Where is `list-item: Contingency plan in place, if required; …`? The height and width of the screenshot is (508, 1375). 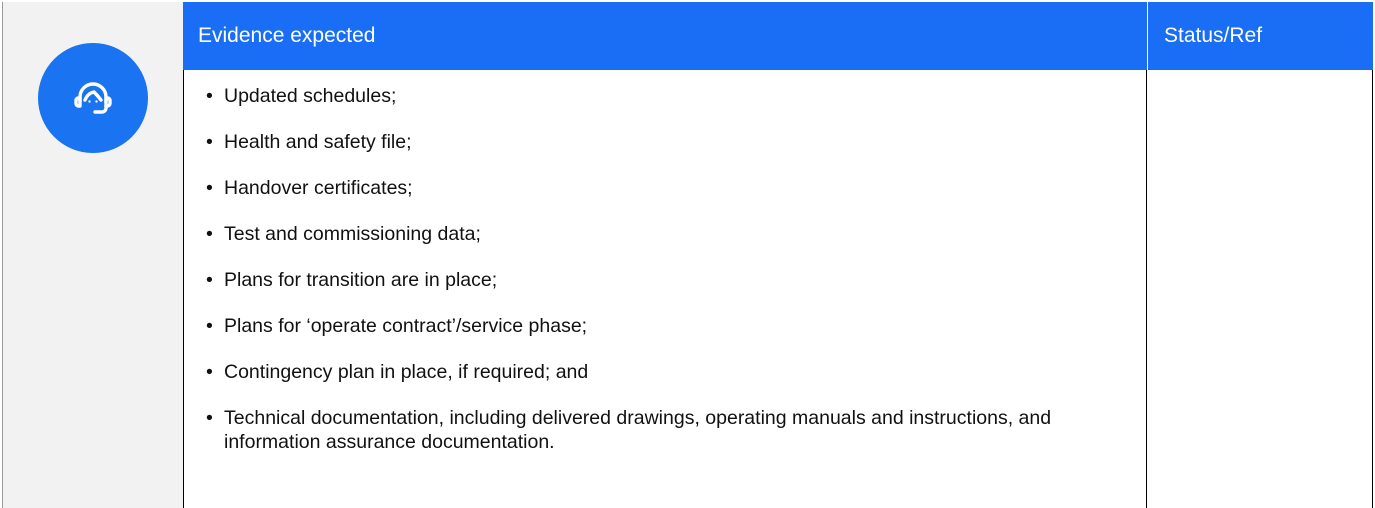
list-item: Contingency plan in place, if required; … is located at coordinates (666, 372).